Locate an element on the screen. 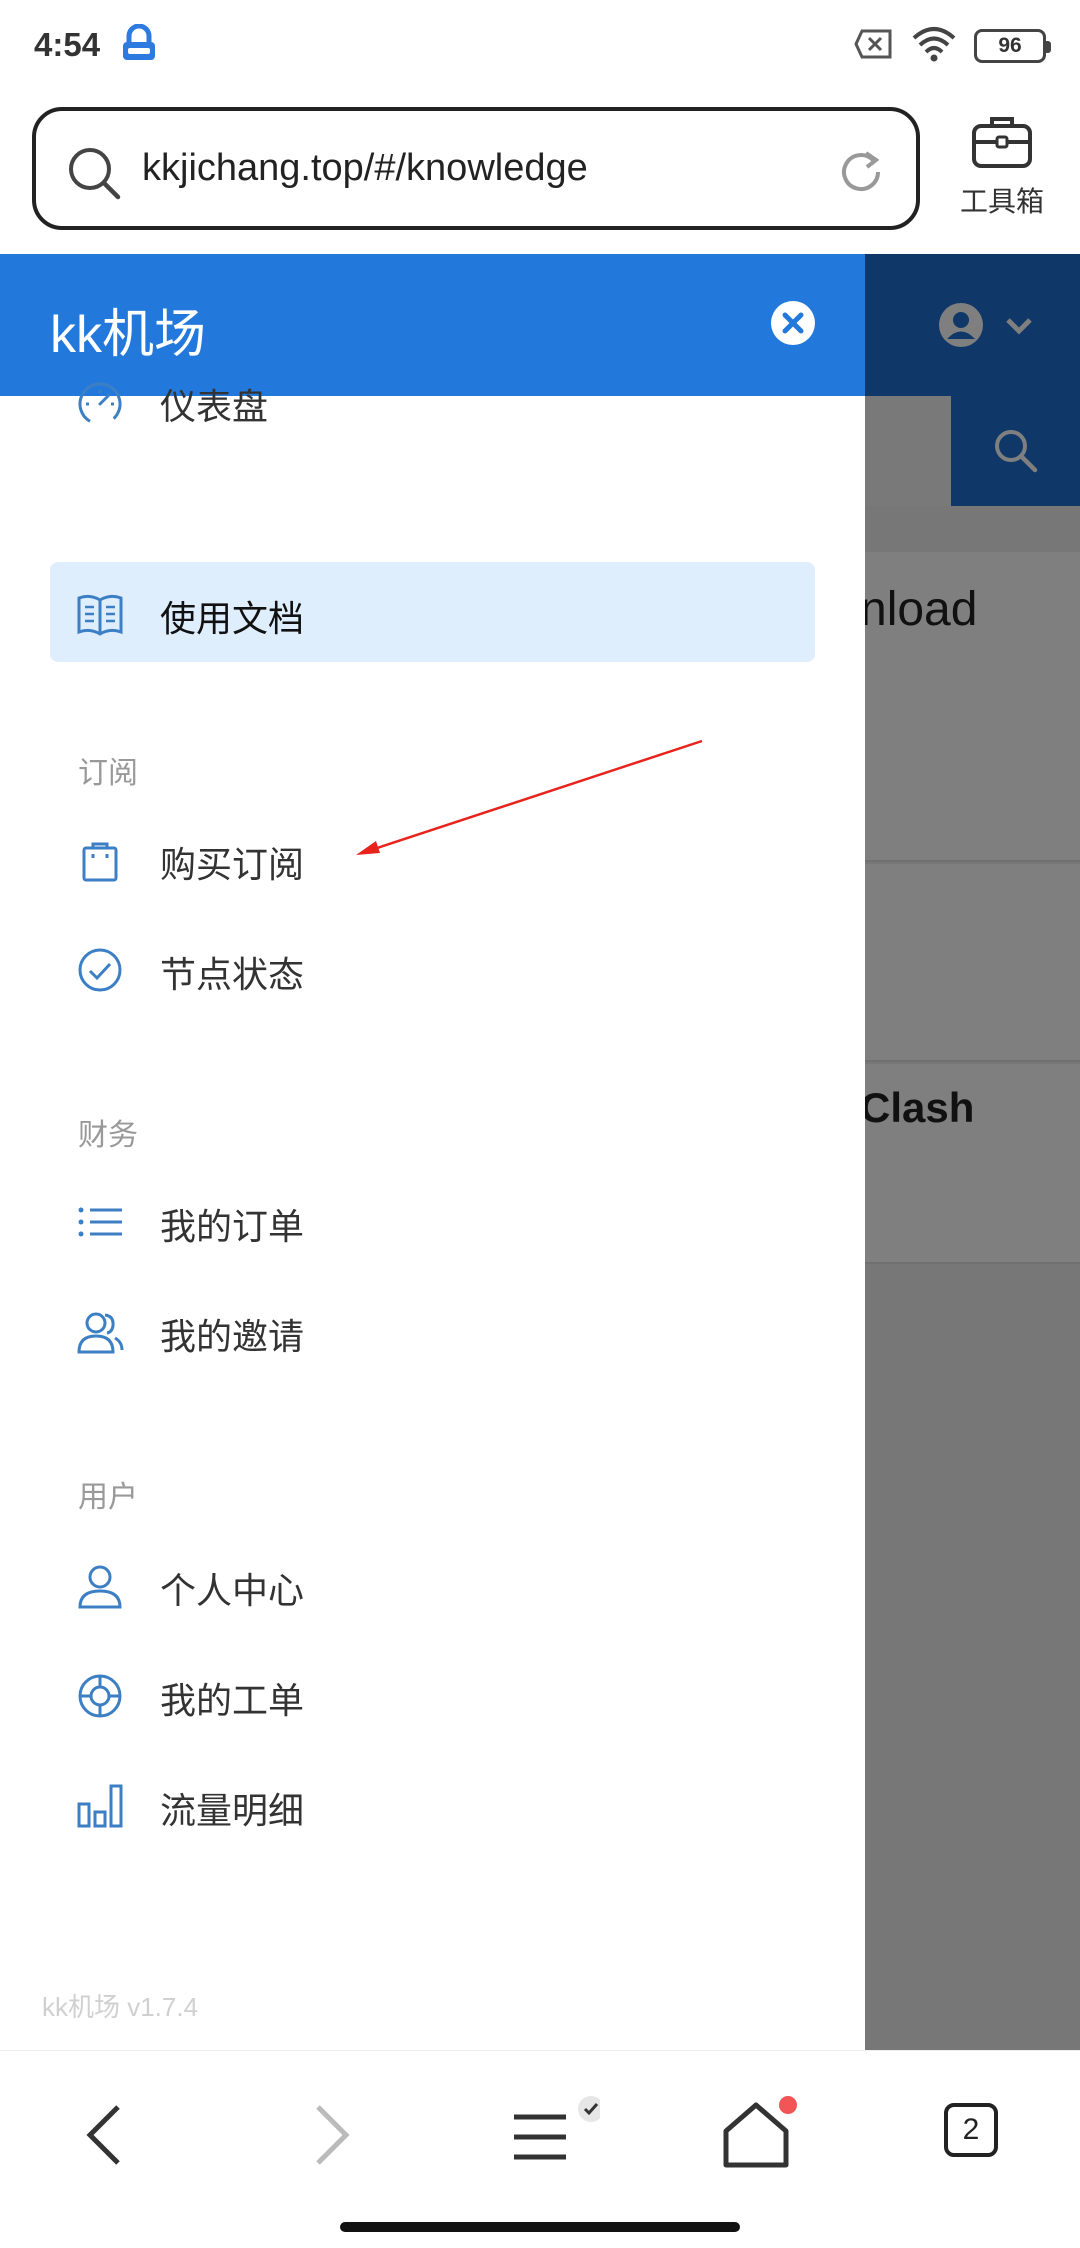 The image size is (1080, 2248). section-label-finance: 财务 is located at coordinates (108, 1135).